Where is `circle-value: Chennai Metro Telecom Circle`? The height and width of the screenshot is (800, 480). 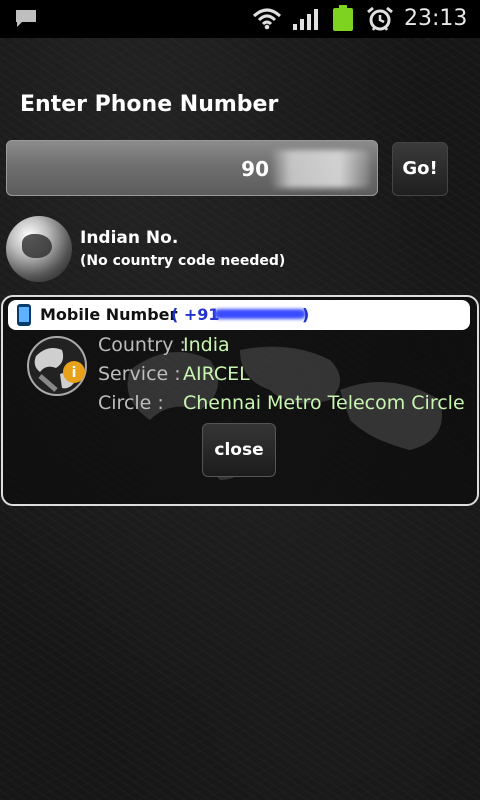 circle-value: Chennai Metro Telecom Circle is located at coordinates (324, 403).